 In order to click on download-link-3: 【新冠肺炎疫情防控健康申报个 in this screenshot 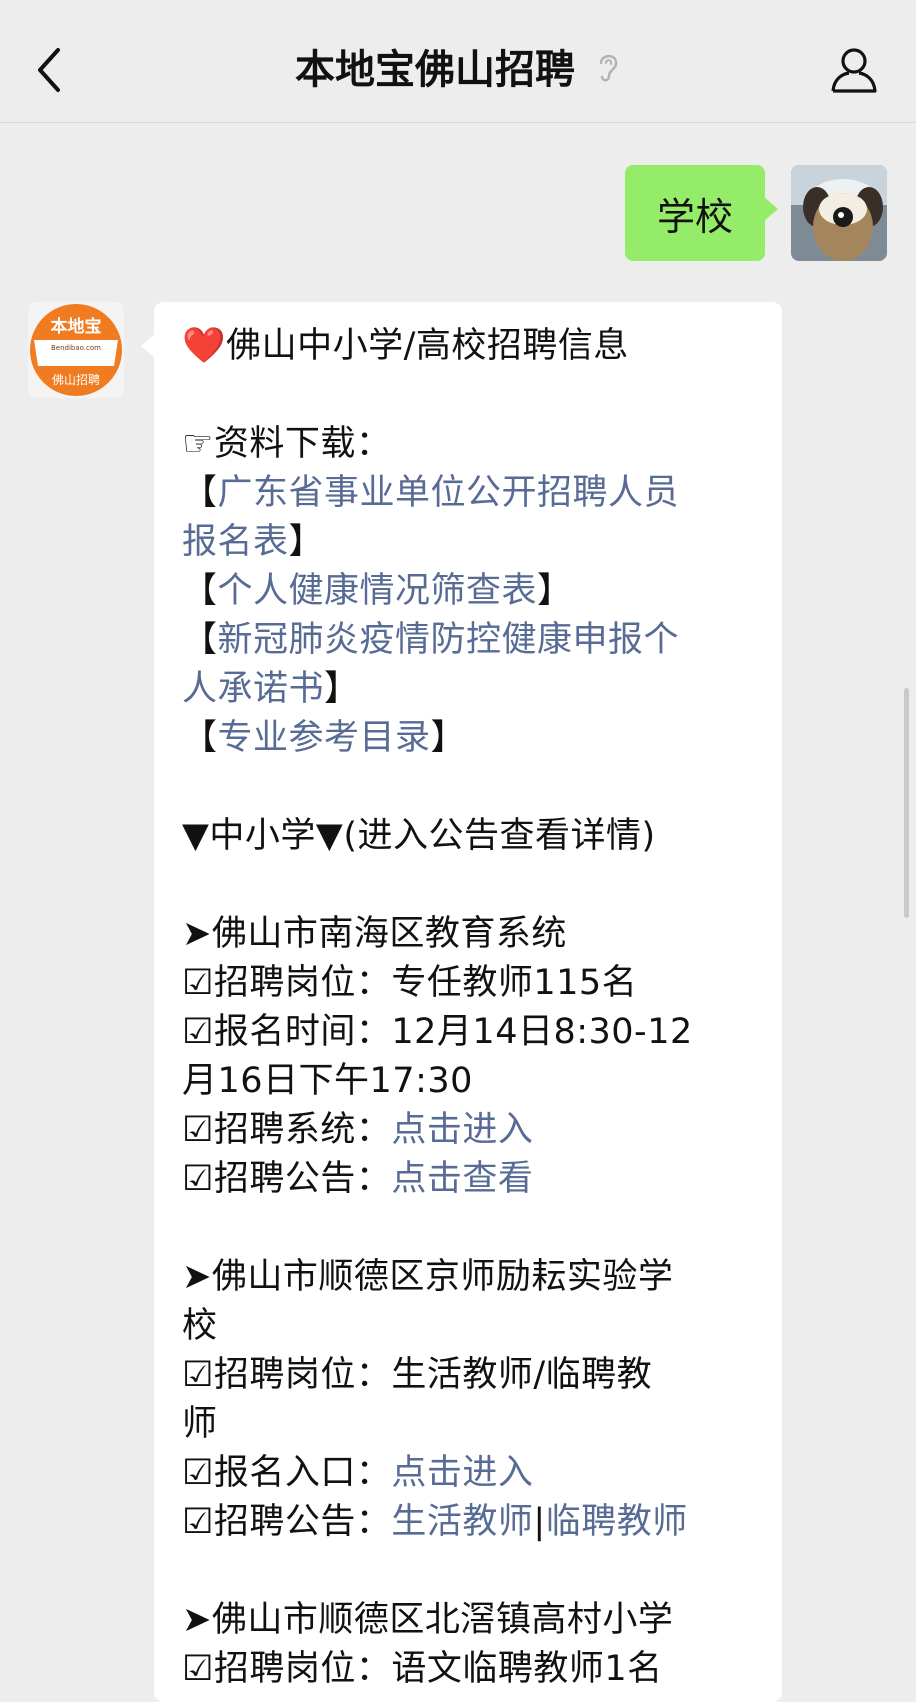, I will do `click(472, 640)`.